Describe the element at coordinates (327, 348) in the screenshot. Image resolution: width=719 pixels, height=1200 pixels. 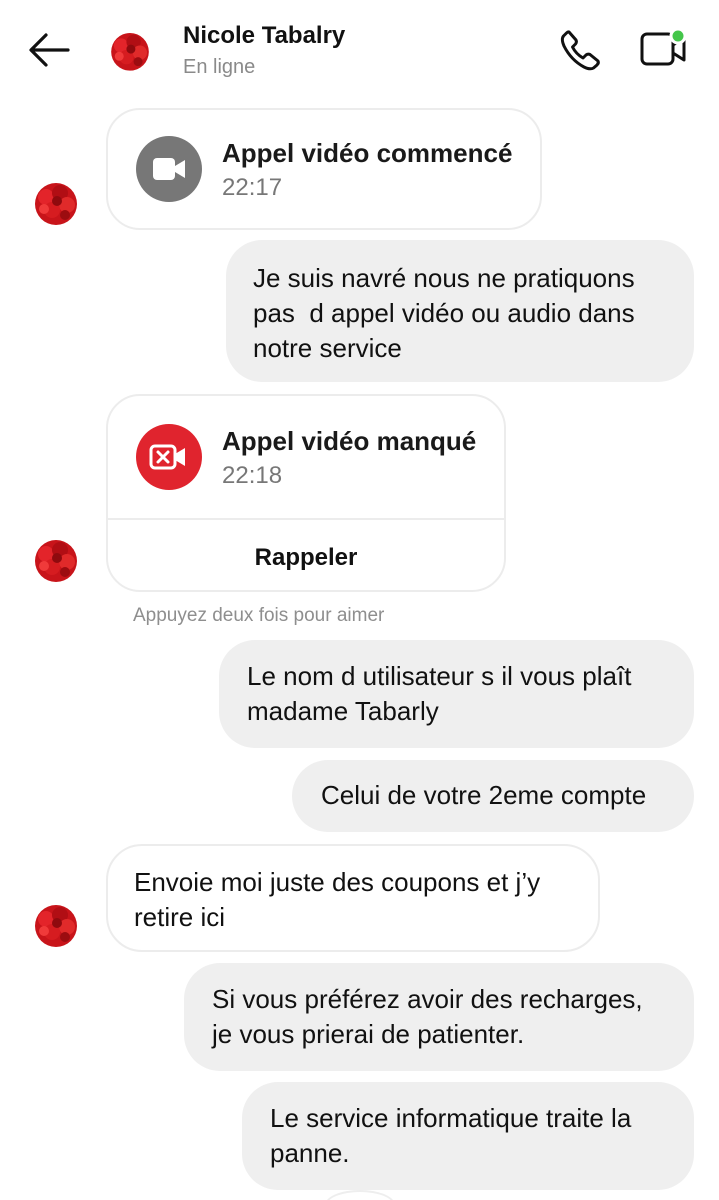
I see `message-line: notre service` at that location.